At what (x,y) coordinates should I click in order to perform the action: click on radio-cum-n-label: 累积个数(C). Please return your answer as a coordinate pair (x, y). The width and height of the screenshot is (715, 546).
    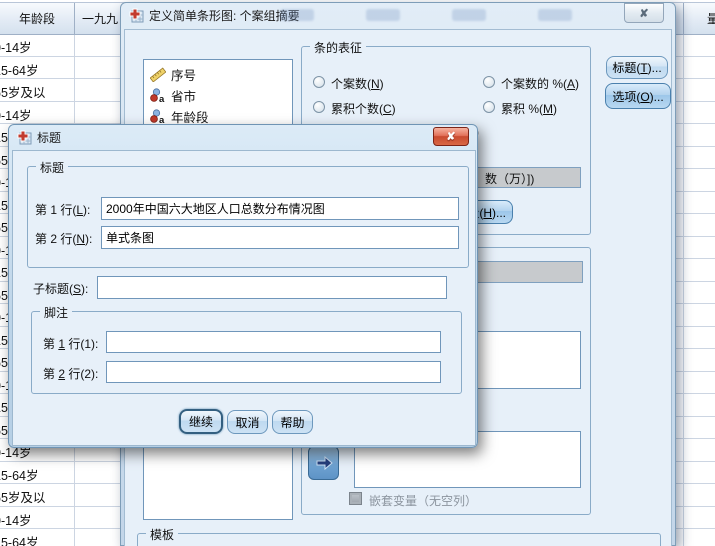
    Looking at the image, I should click on (363, 108).